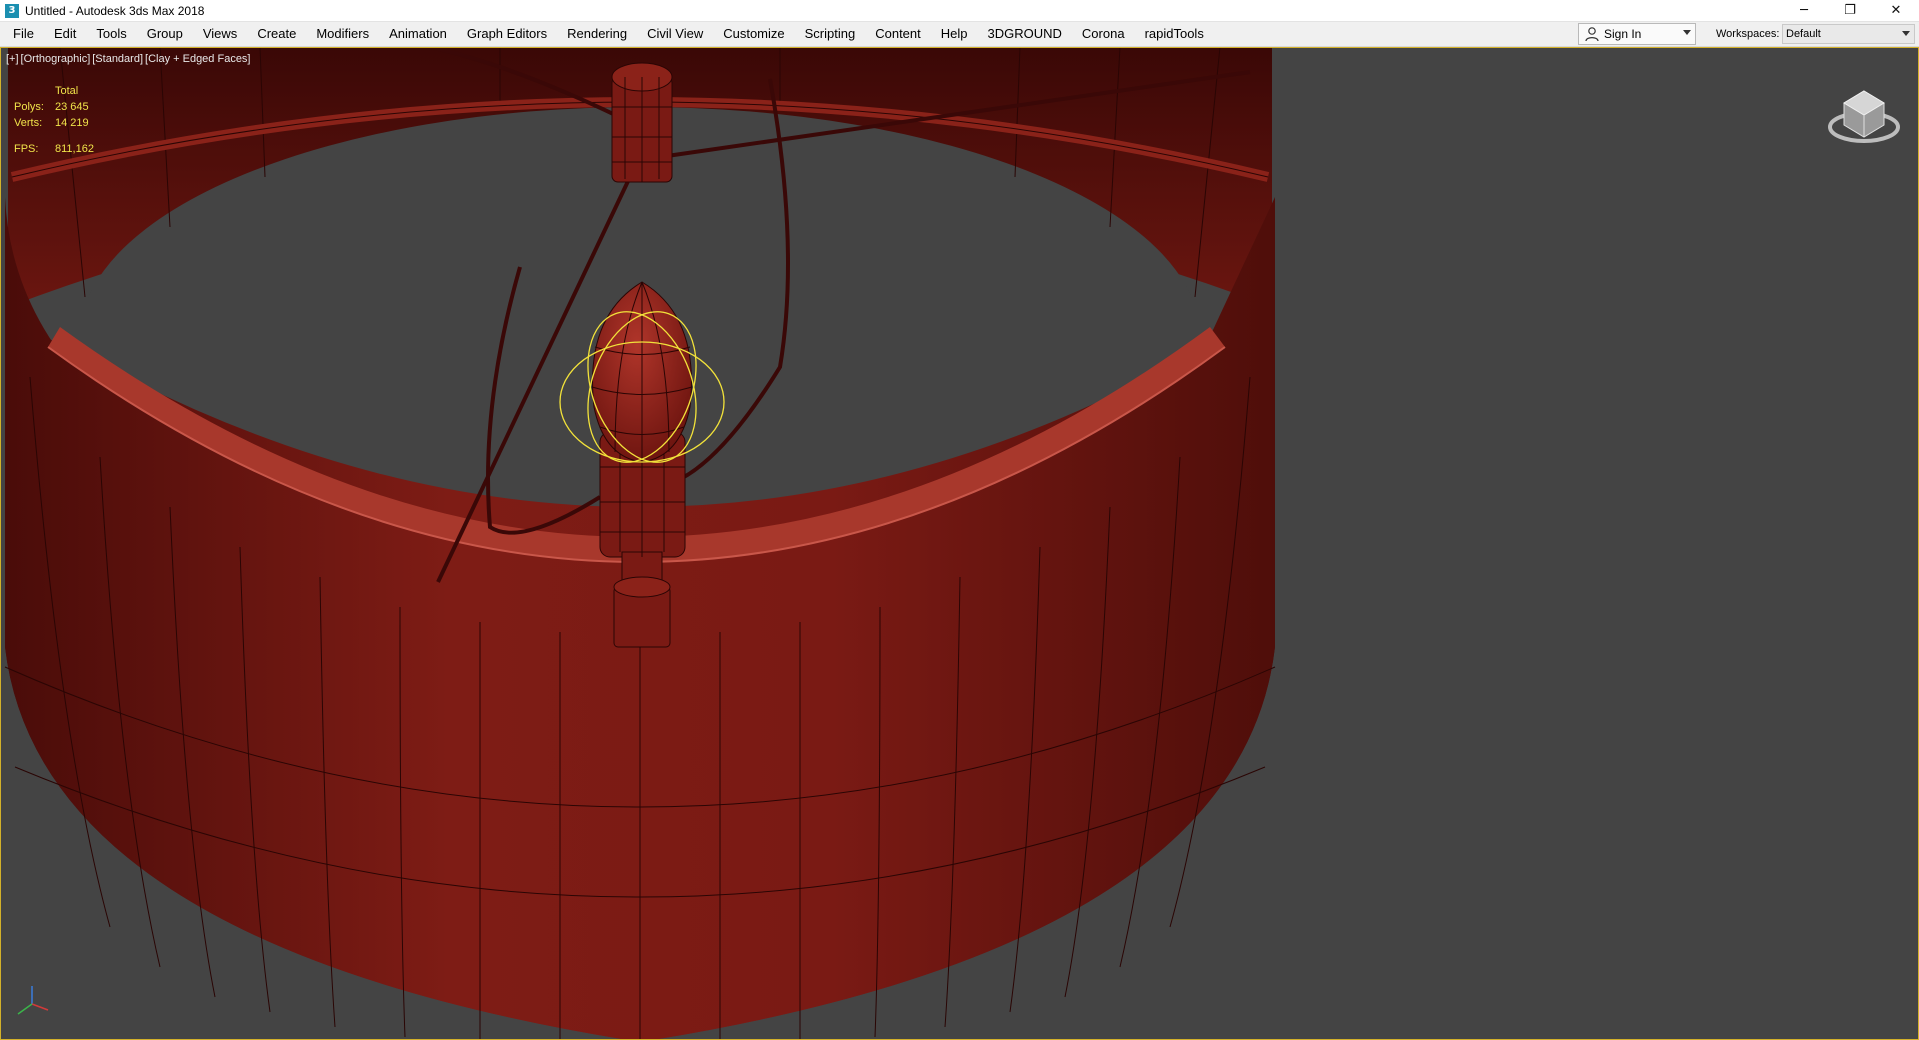 The height and width of the screenshot is (1040, 1919). What do you see at coordinates (1103, 34) in the screenshot?
I see `menu-corona: Corona` at bounding box center [1103, 34].